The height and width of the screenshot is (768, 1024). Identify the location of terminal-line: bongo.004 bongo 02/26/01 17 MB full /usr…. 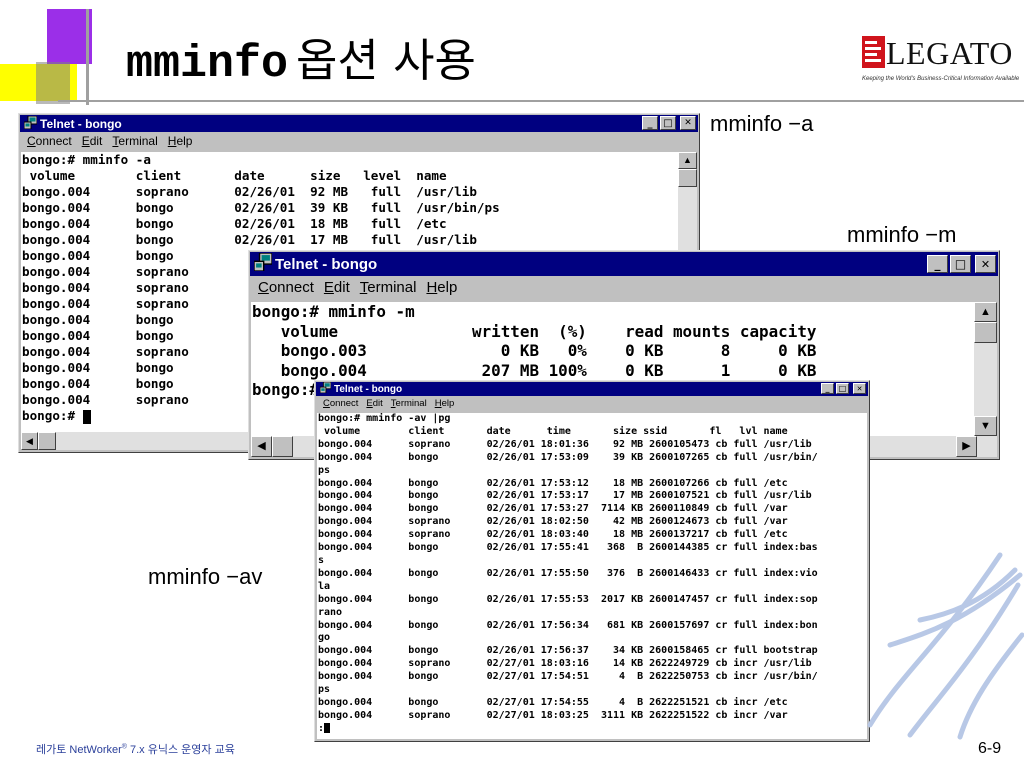
(249, 239).